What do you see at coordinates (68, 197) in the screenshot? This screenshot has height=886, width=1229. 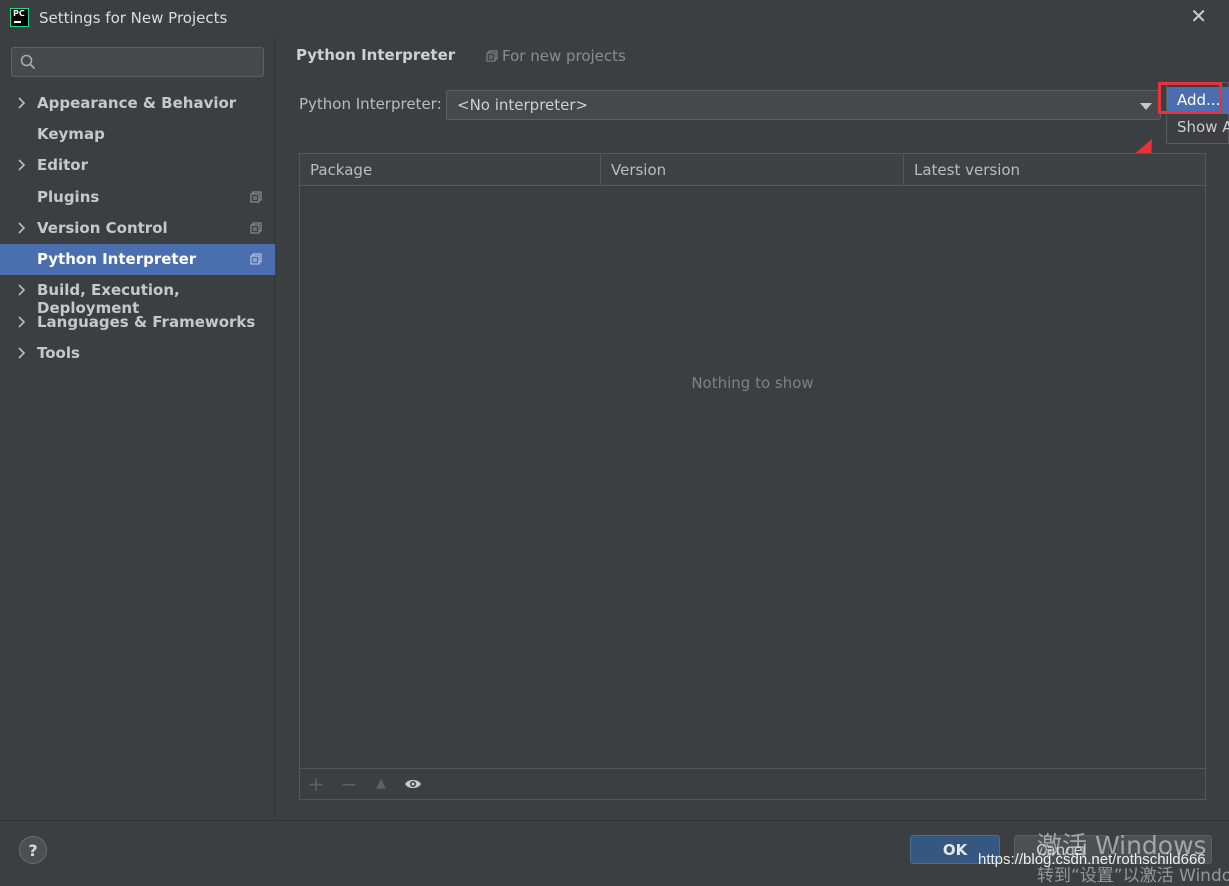 I see `sidebar-item-label: Plugins` at bounding box center [68, 197].